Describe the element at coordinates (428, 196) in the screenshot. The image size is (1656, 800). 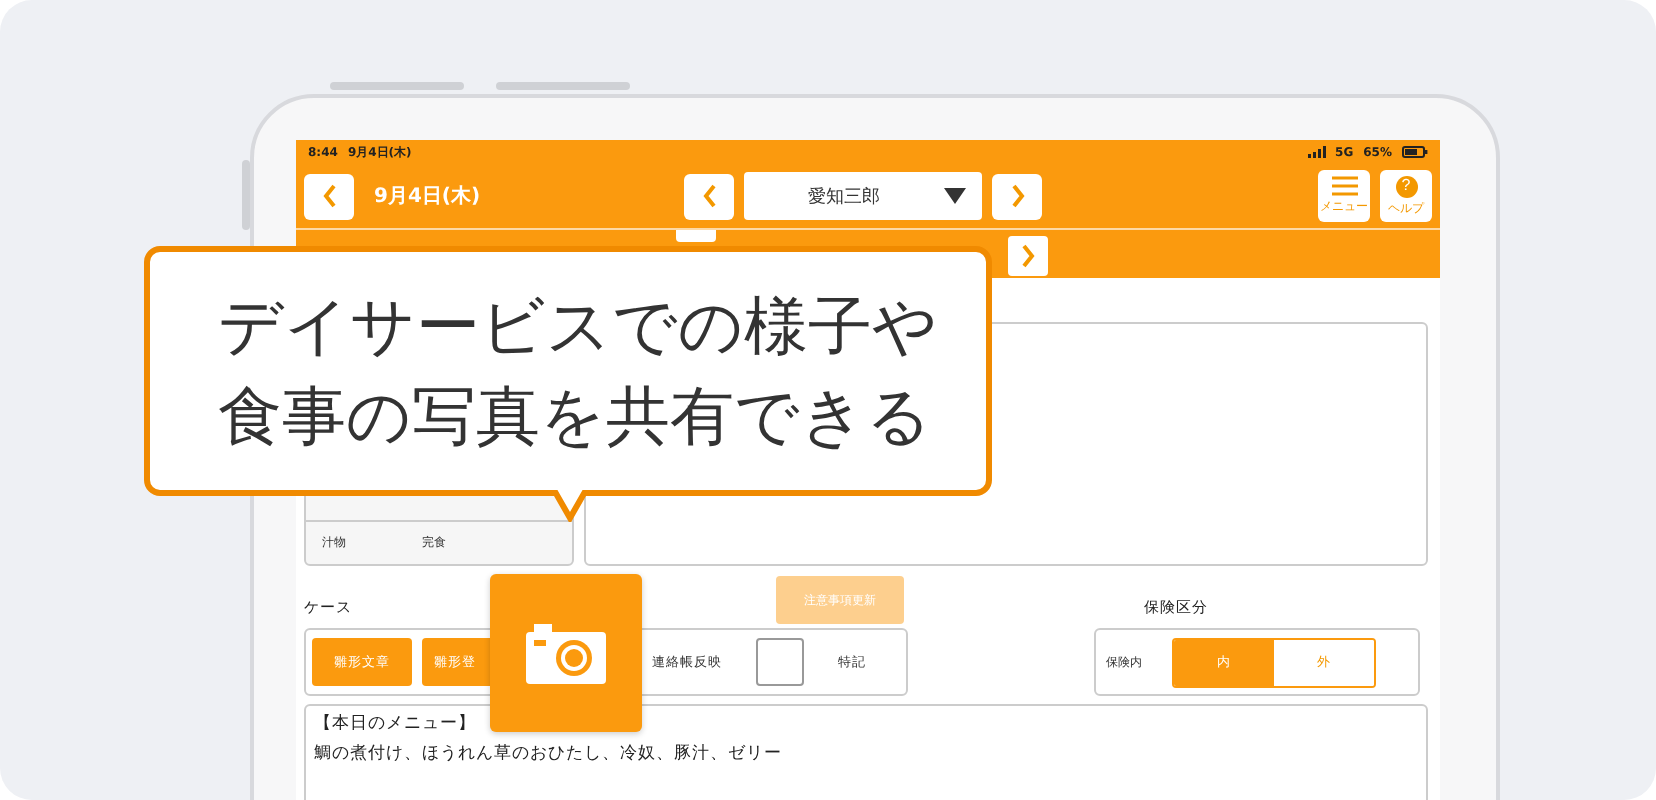
I see `current-date: 9月4日(木)` at that location.